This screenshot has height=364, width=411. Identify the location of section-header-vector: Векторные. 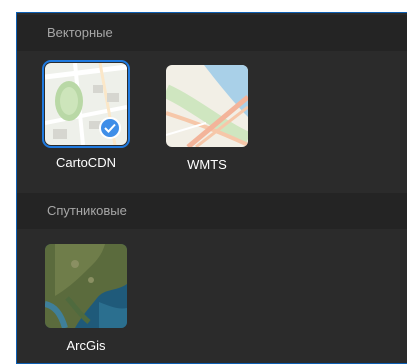
(212, 33).